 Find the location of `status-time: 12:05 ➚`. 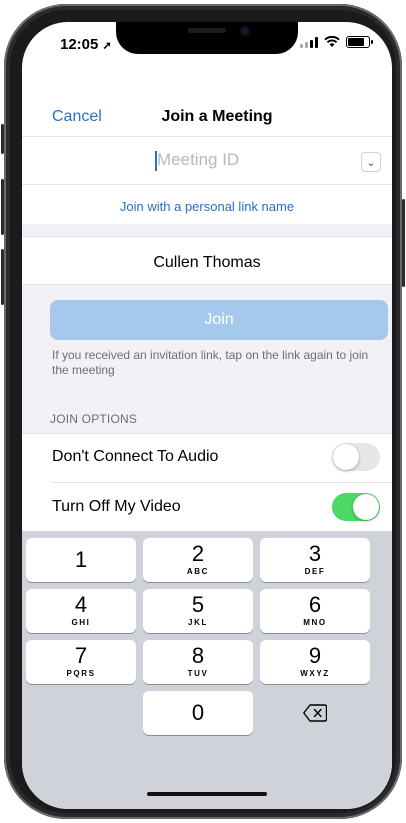

status-time: 12:05 ➚ is located at coordinates (86, 44).